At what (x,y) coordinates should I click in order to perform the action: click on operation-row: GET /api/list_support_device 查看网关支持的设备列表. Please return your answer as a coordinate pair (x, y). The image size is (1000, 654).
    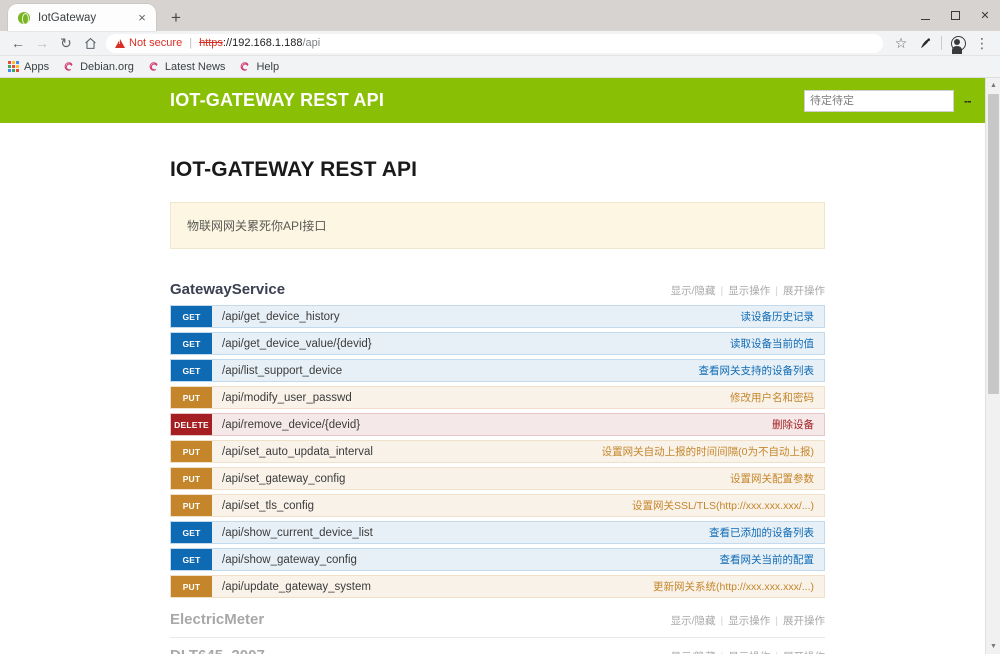
    Looking at the image, I should click on (497, 370).